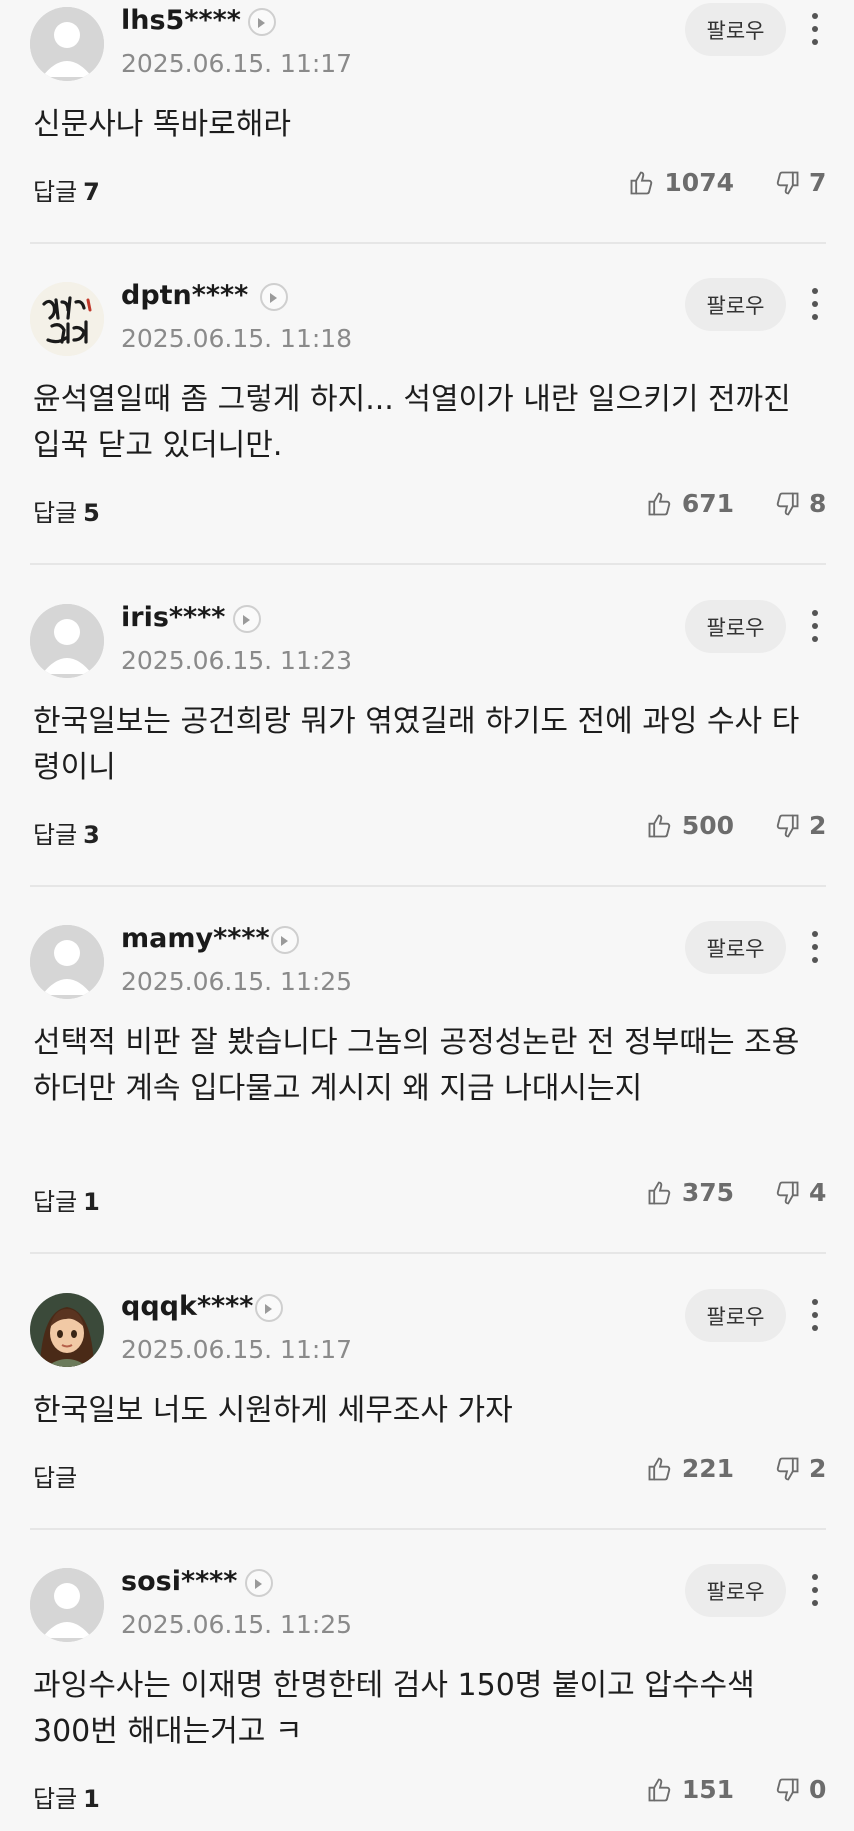 The image size is (854, 1831). I want to click on dislike-button: 8, so click(799, 503).